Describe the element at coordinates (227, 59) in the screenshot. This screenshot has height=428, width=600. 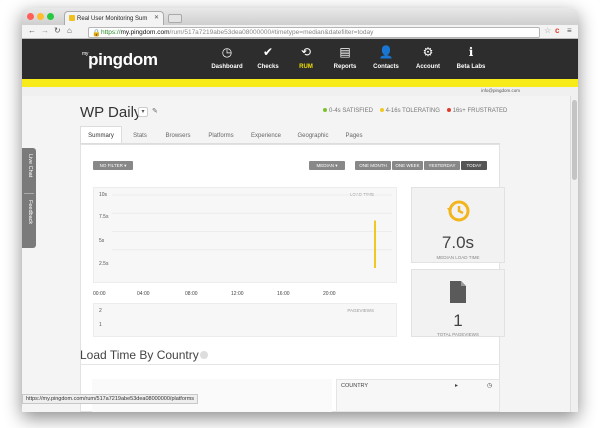
I see `nav-dashboard: ◷ Dashboard` at that location.